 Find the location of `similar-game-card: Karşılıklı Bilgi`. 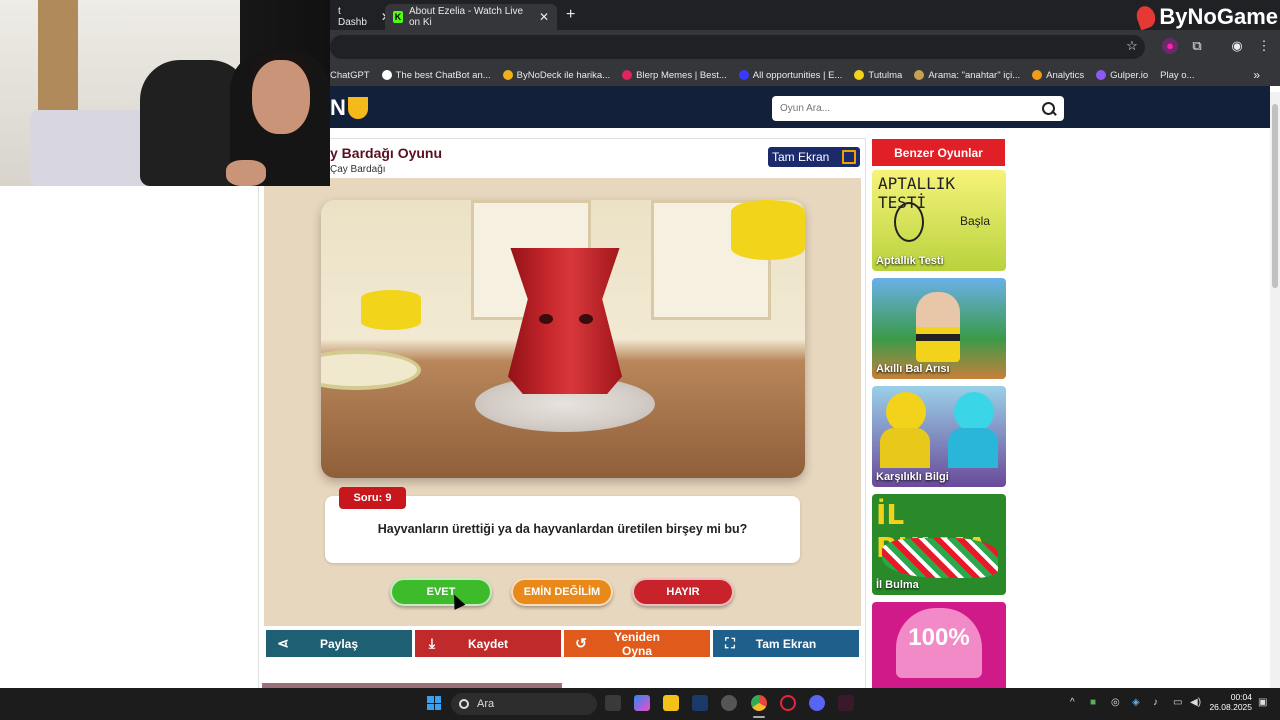

similar-game-card: Karşılıklı Bilgi is located at coordinates (939, 436).